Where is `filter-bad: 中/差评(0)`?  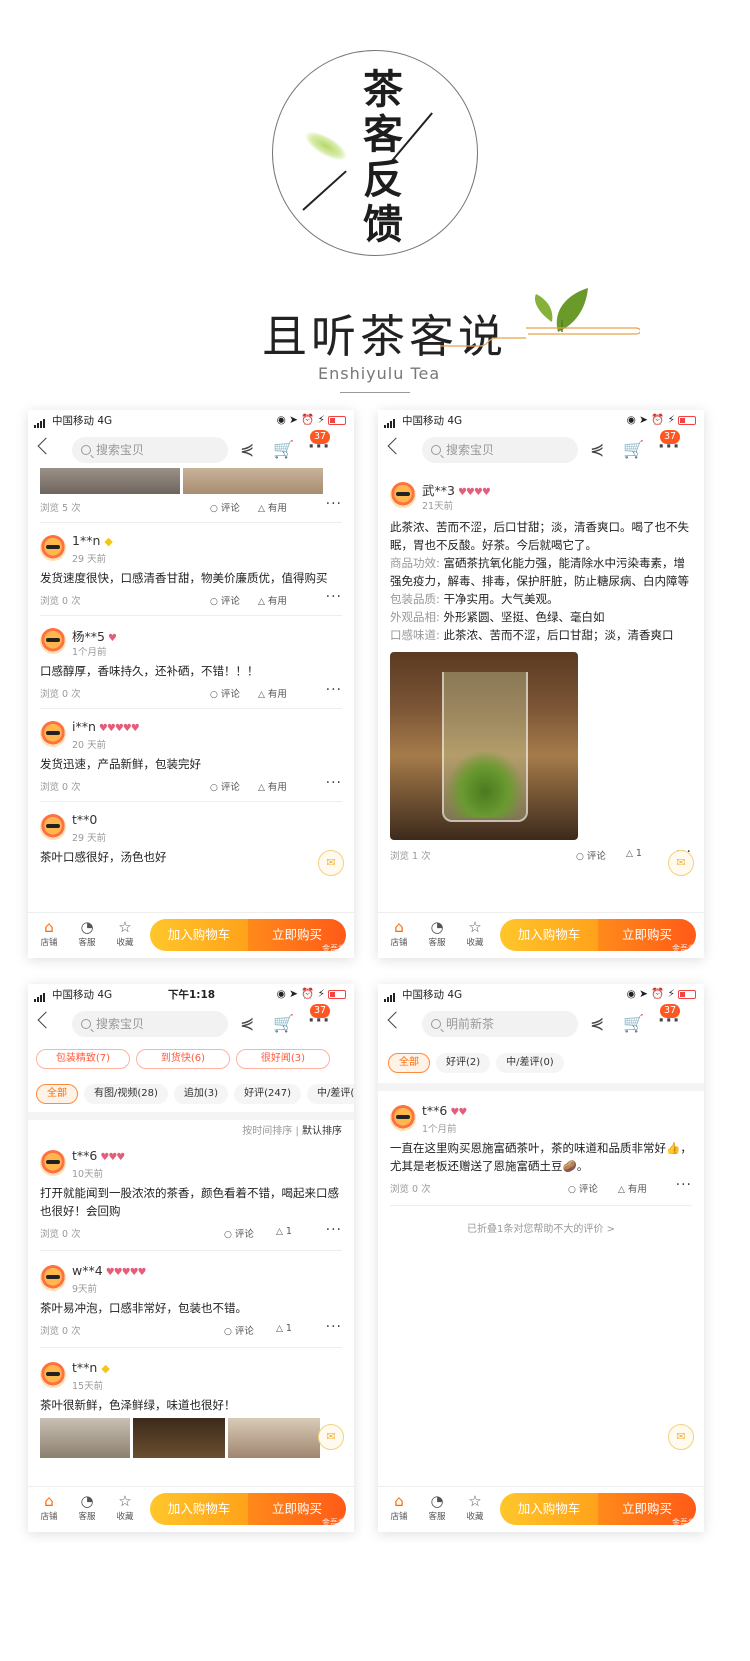 filter-bad: 中/差评(0) is located at coordinates (530, 1063).